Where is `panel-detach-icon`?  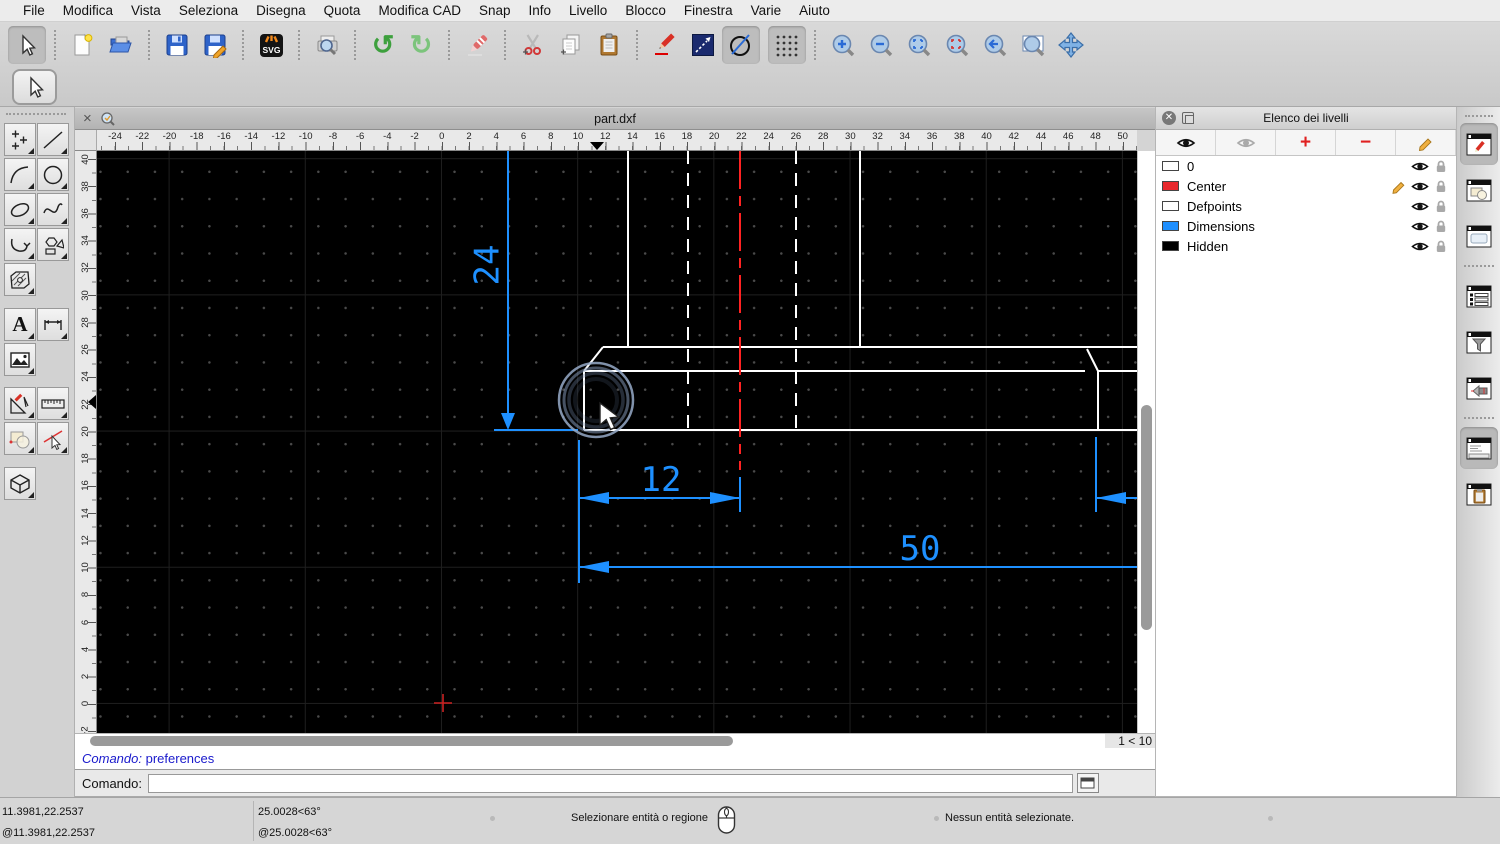
panel-detach-icon is located at coordinates (1188, 118).